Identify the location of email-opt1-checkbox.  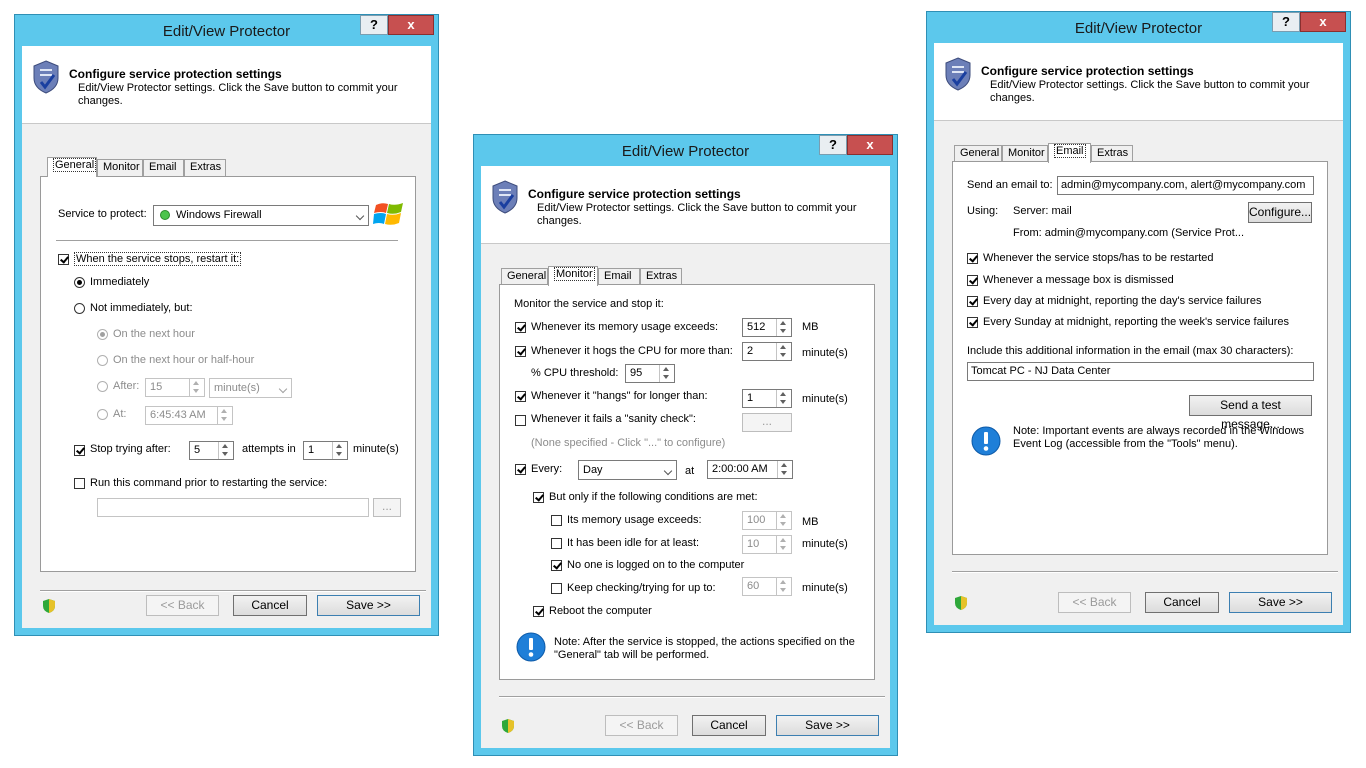
(972, 258).